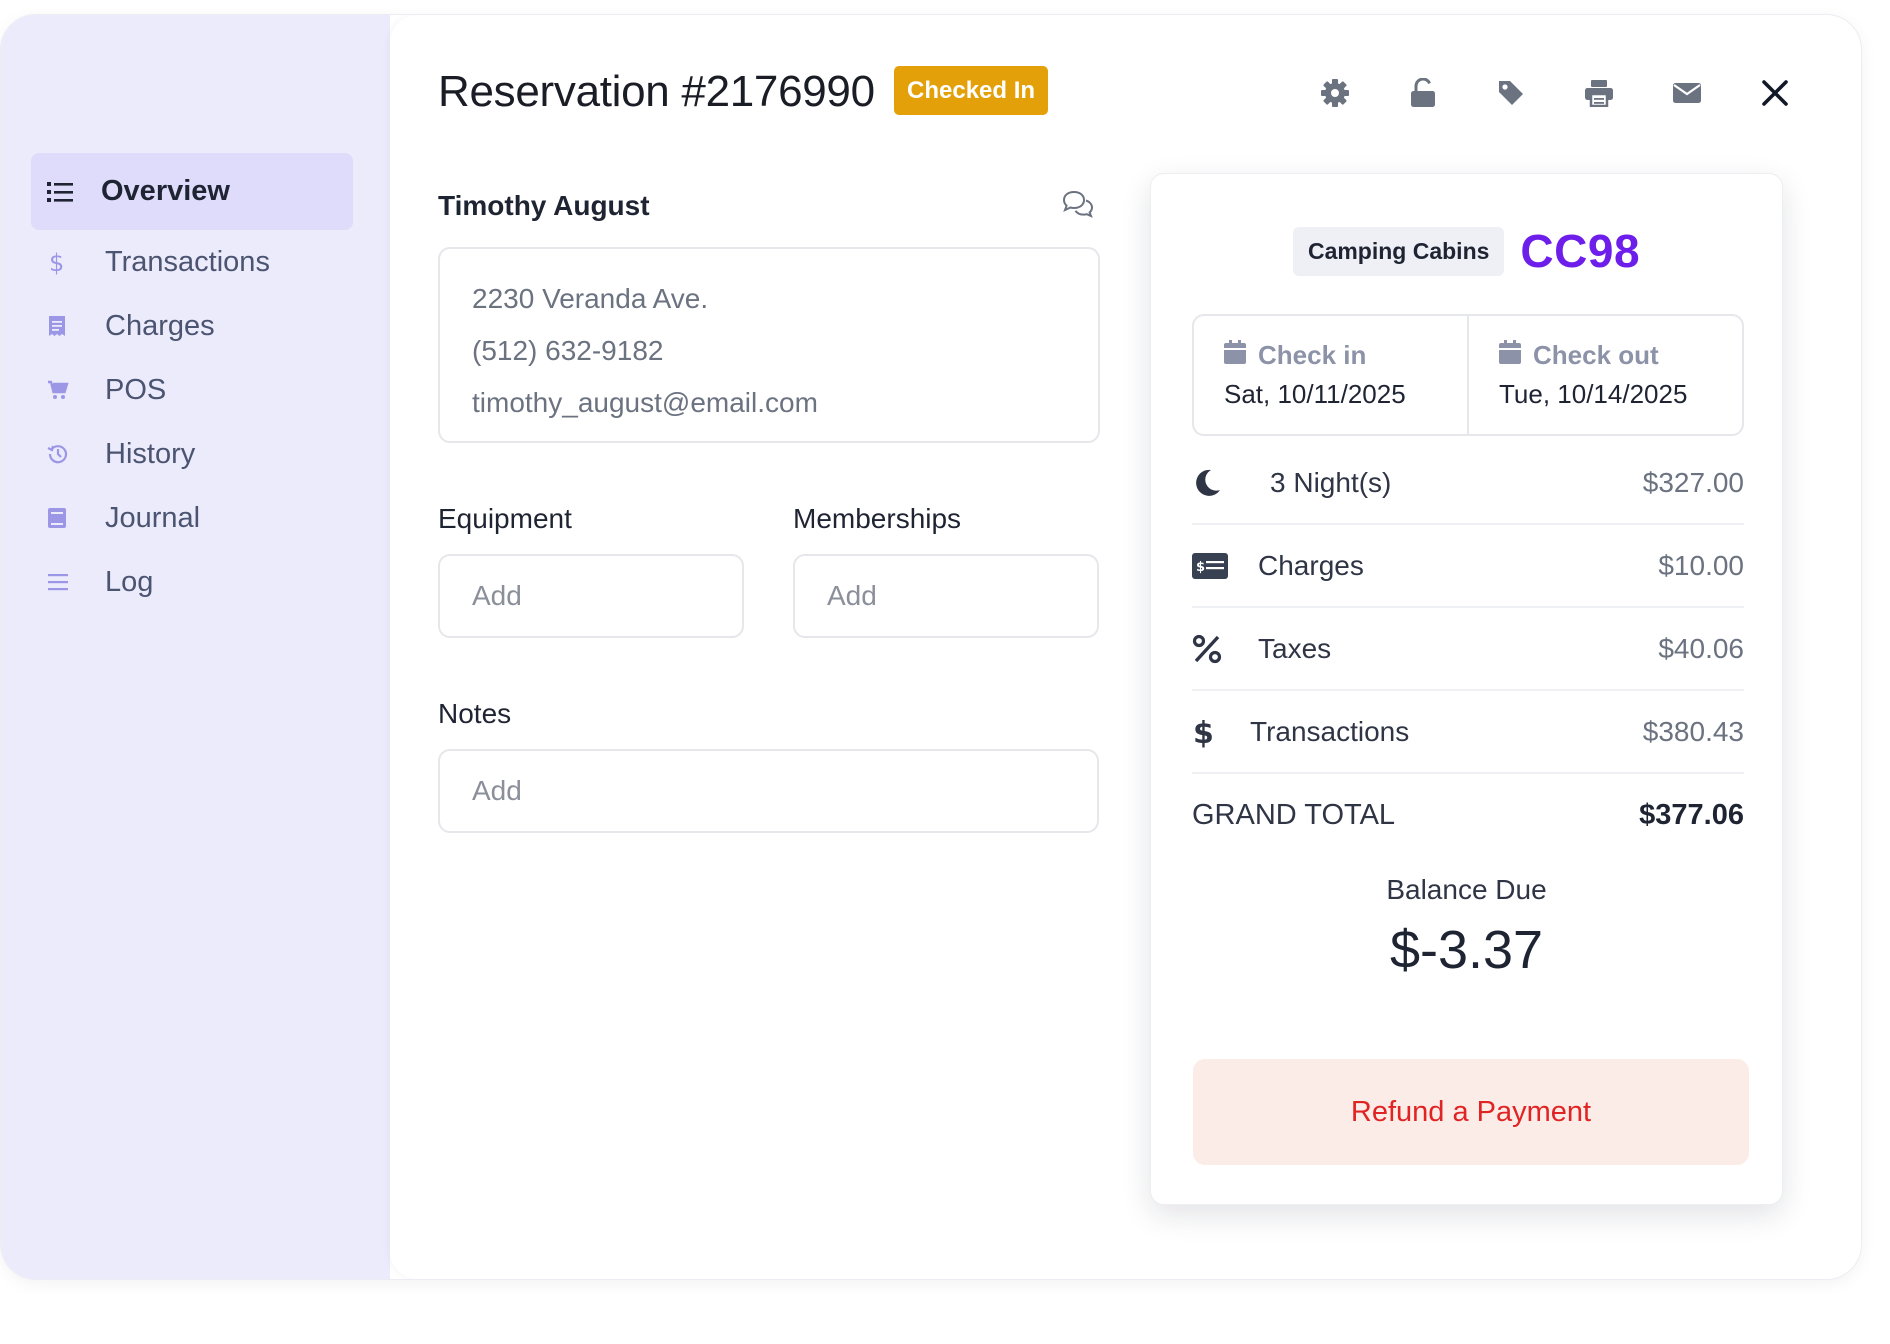 This screenshot has height=1344, width=1890. I want to click on chat-bubbles-icon, so click(1078, 204).